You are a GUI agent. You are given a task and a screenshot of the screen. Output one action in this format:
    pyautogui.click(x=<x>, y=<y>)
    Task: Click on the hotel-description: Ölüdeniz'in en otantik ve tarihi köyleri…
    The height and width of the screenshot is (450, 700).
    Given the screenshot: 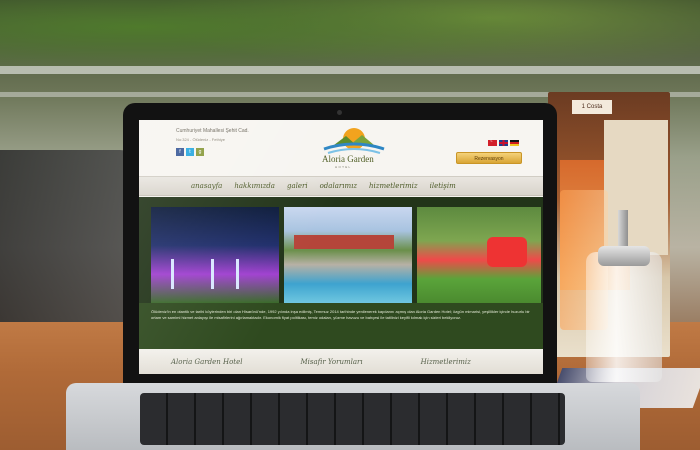 What is the action you would take?
    pyautogui.click(x=341, y=326)
    